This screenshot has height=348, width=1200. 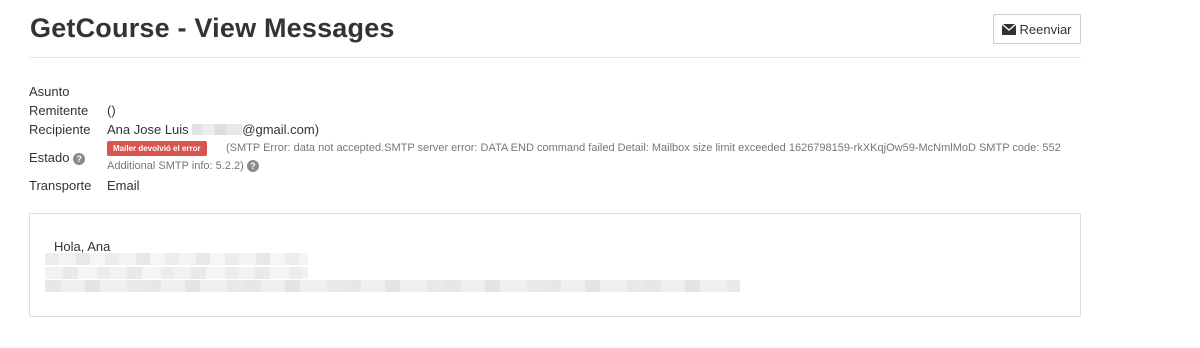 I want to click on recipient-label: Recipiente, so click(x=60, y=129).